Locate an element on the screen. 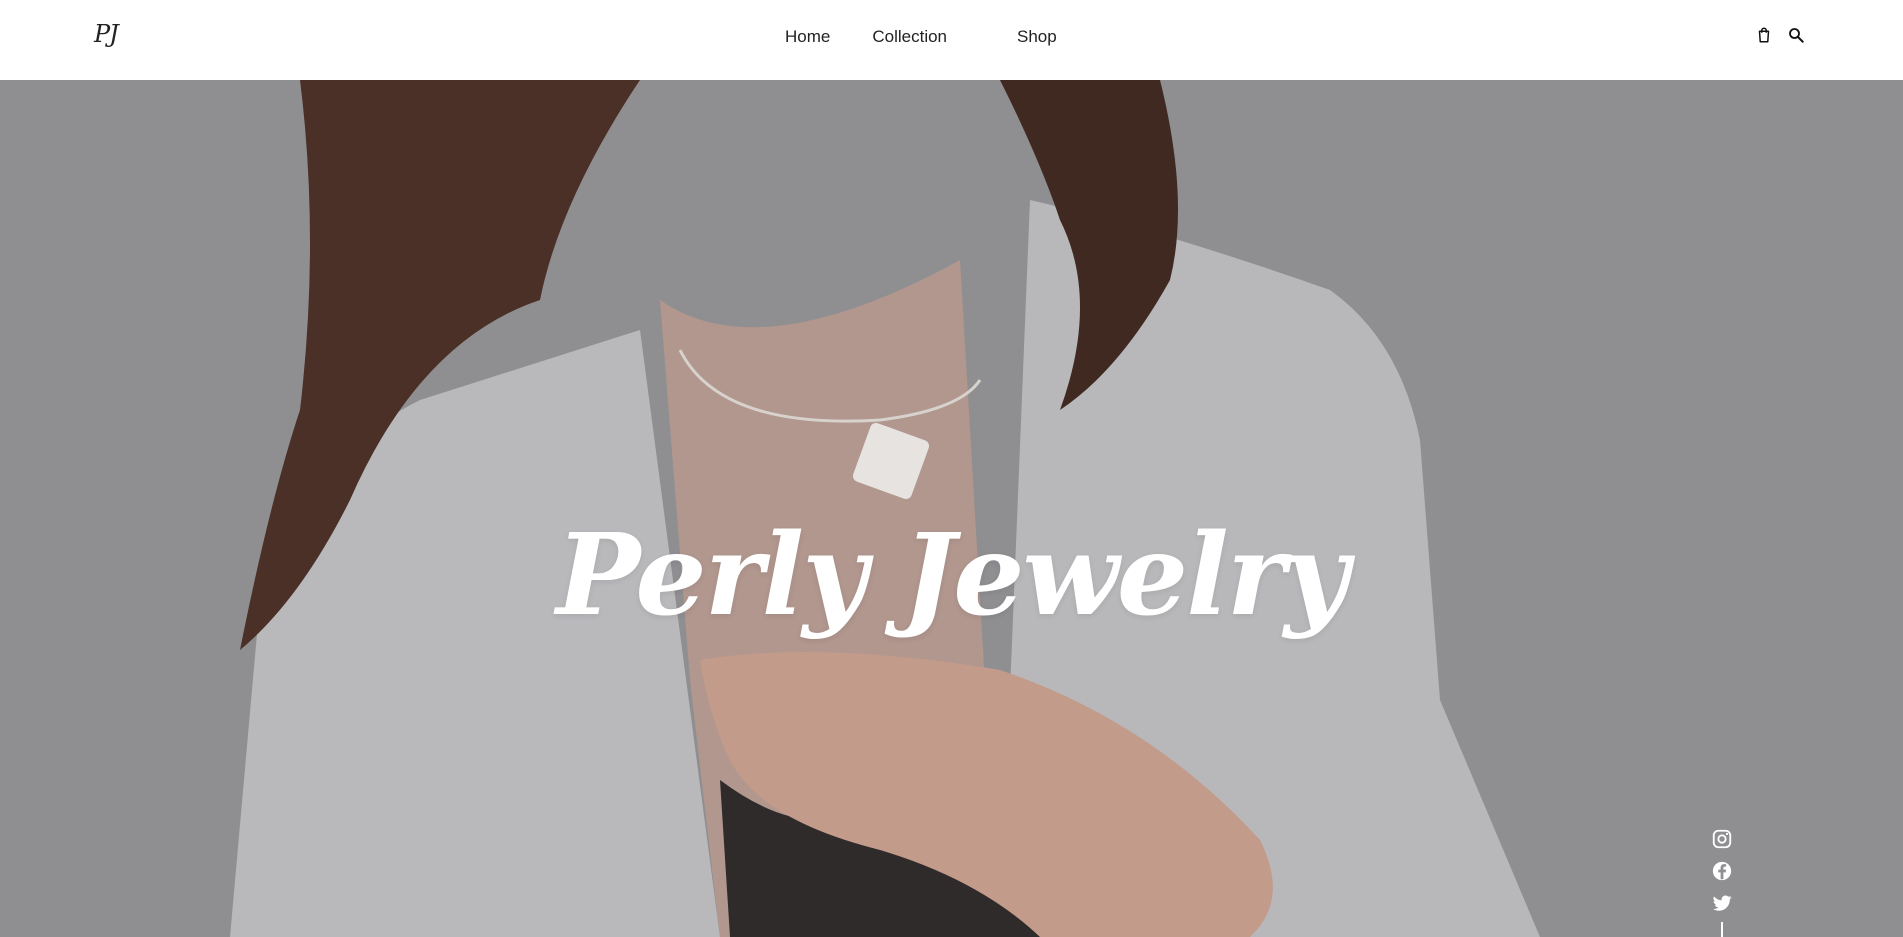  social-links is located at coordinates (1722, 882).